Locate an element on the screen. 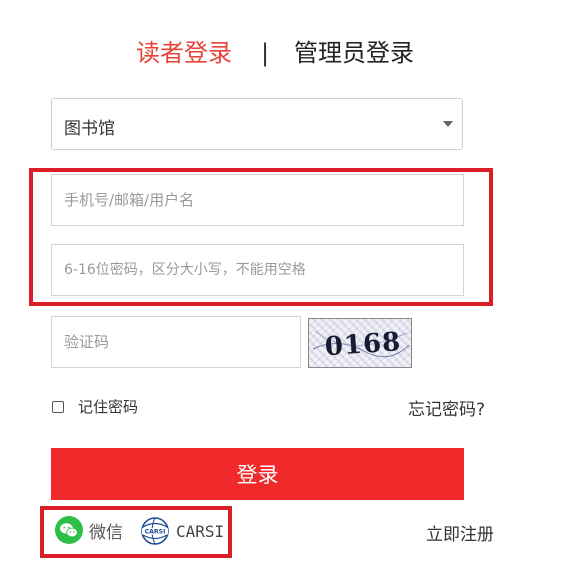 This screenshot has width=564, height=576. wechat-label: 微信 is located at coordinates (106, 532).